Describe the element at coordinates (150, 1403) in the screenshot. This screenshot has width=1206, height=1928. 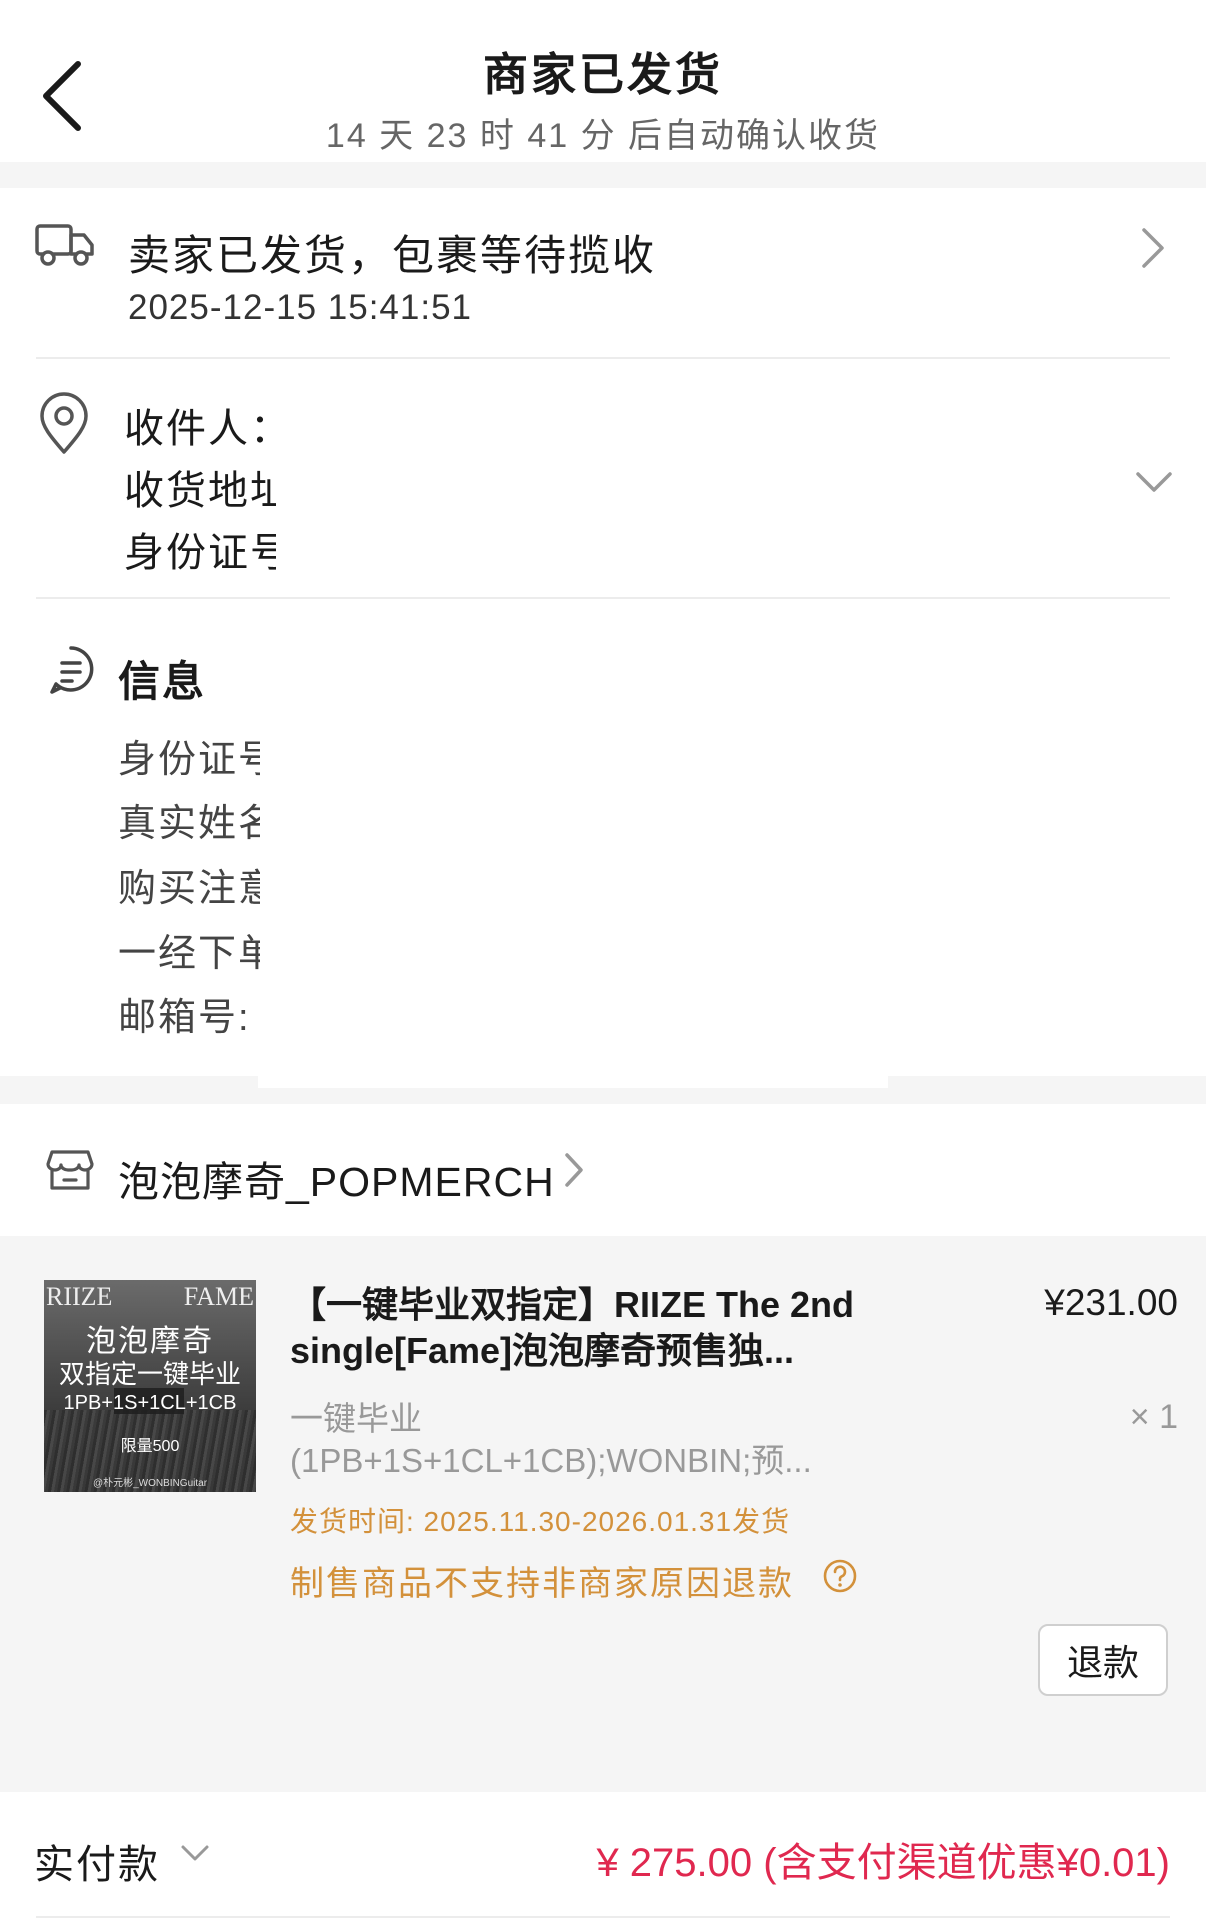
I see `thumb-spec-text: 1PB+1S+1CL+1CB` at that location.